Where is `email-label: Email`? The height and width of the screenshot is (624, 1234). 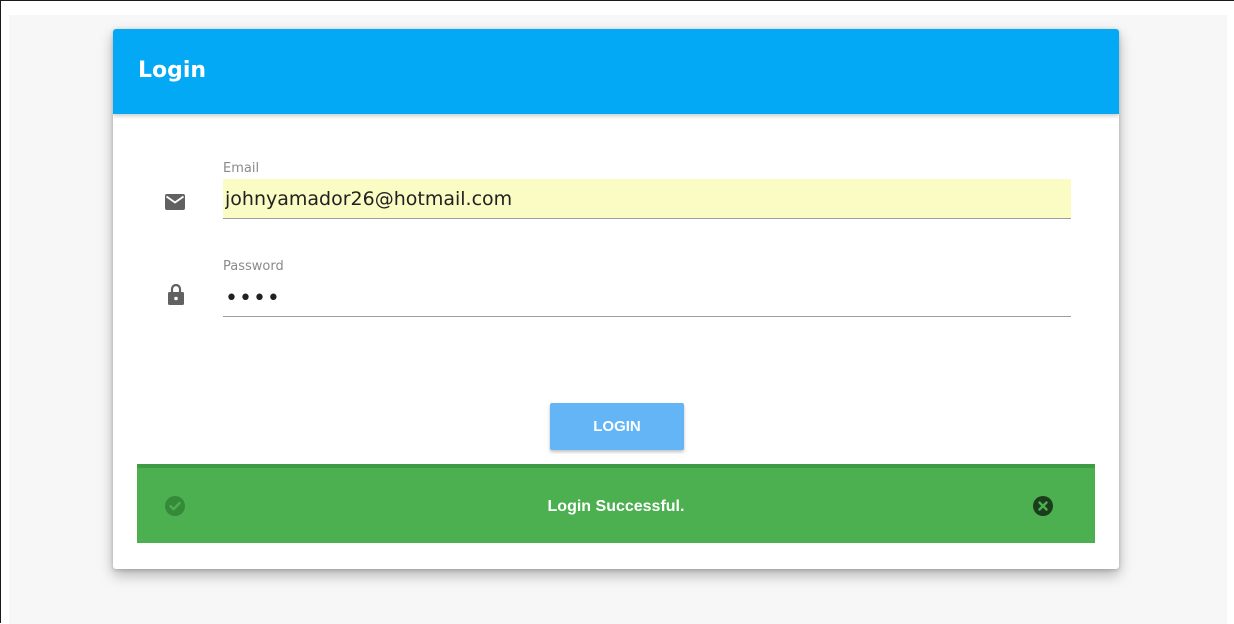 email-label: Email is located at coordinates (241, 168).